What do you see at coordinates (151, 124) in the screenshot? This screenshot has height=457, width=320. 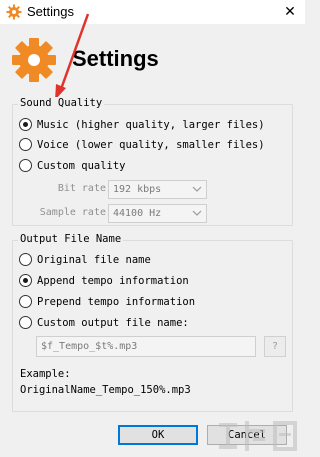 I see `radio-music-label: Music (higher quality, larger files)` at bounding box center [151, 124].